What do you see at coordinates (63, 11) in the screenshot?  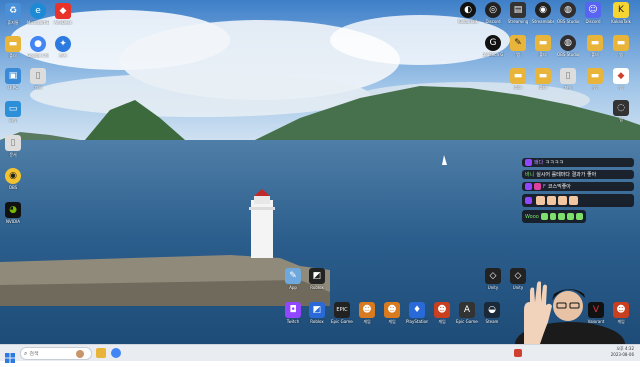 I see `anydesk-icon: ◆` at bounding box center [63, 11].